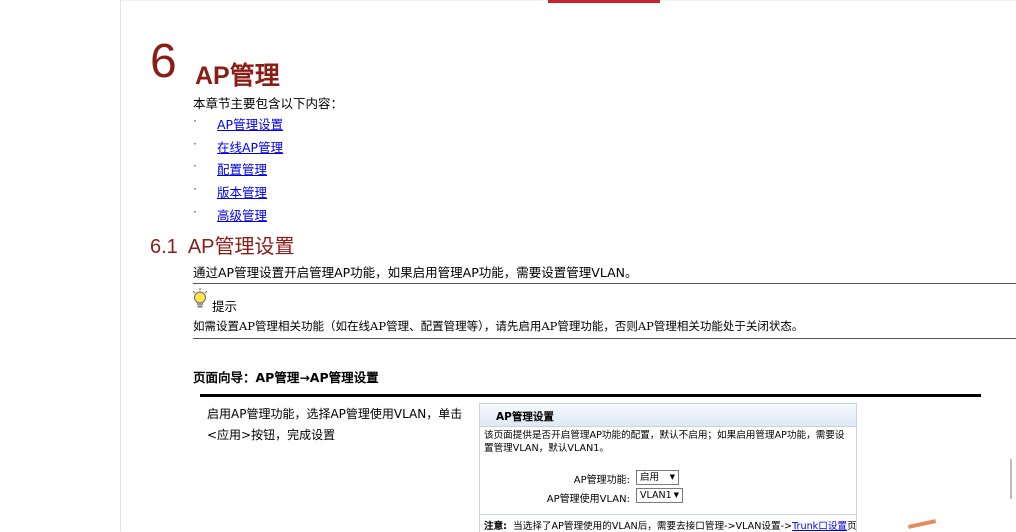  Describe the element at coordinates (525, 417) in the screenshot. I see `panel-title: AP管理设置` at that location.